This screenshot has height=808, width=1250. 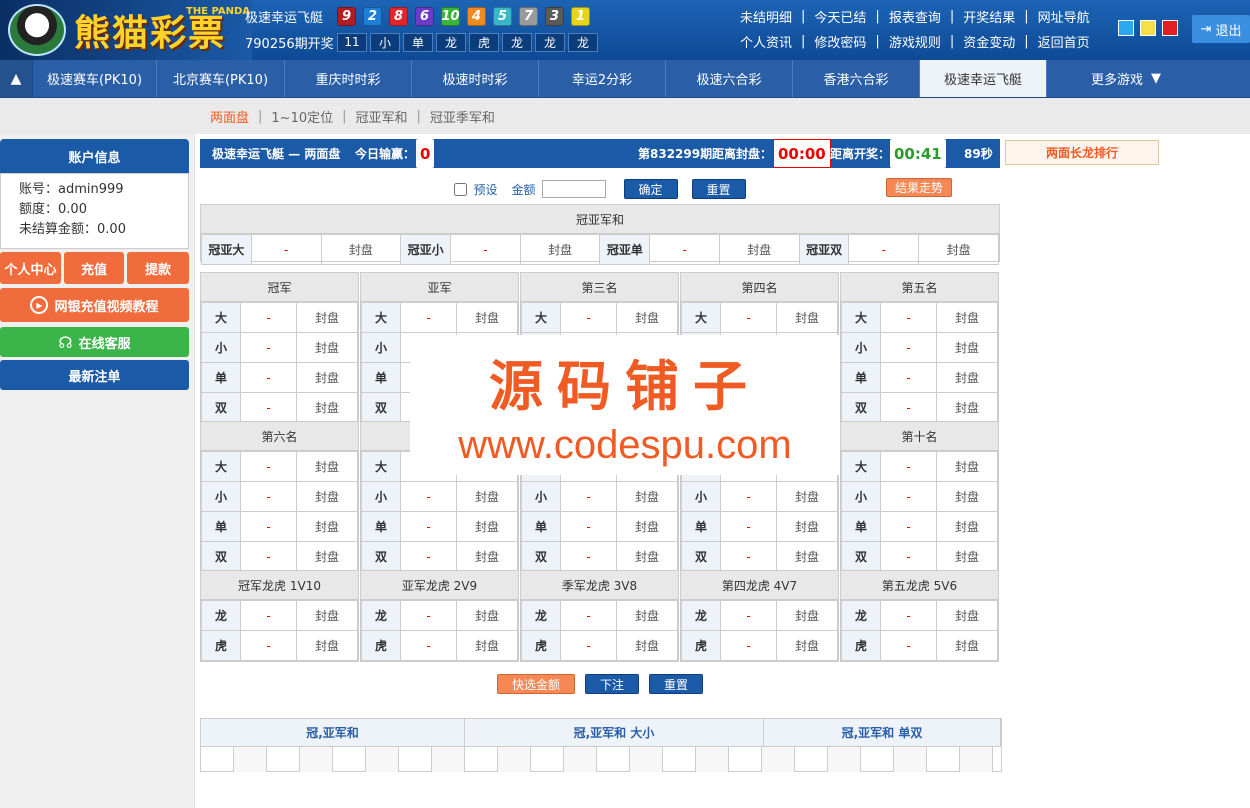 What do you see at coordinates (535, 684) in the screenshot?
I see `quick-amount-button: 快选金额` at bounding box center [535, 684].